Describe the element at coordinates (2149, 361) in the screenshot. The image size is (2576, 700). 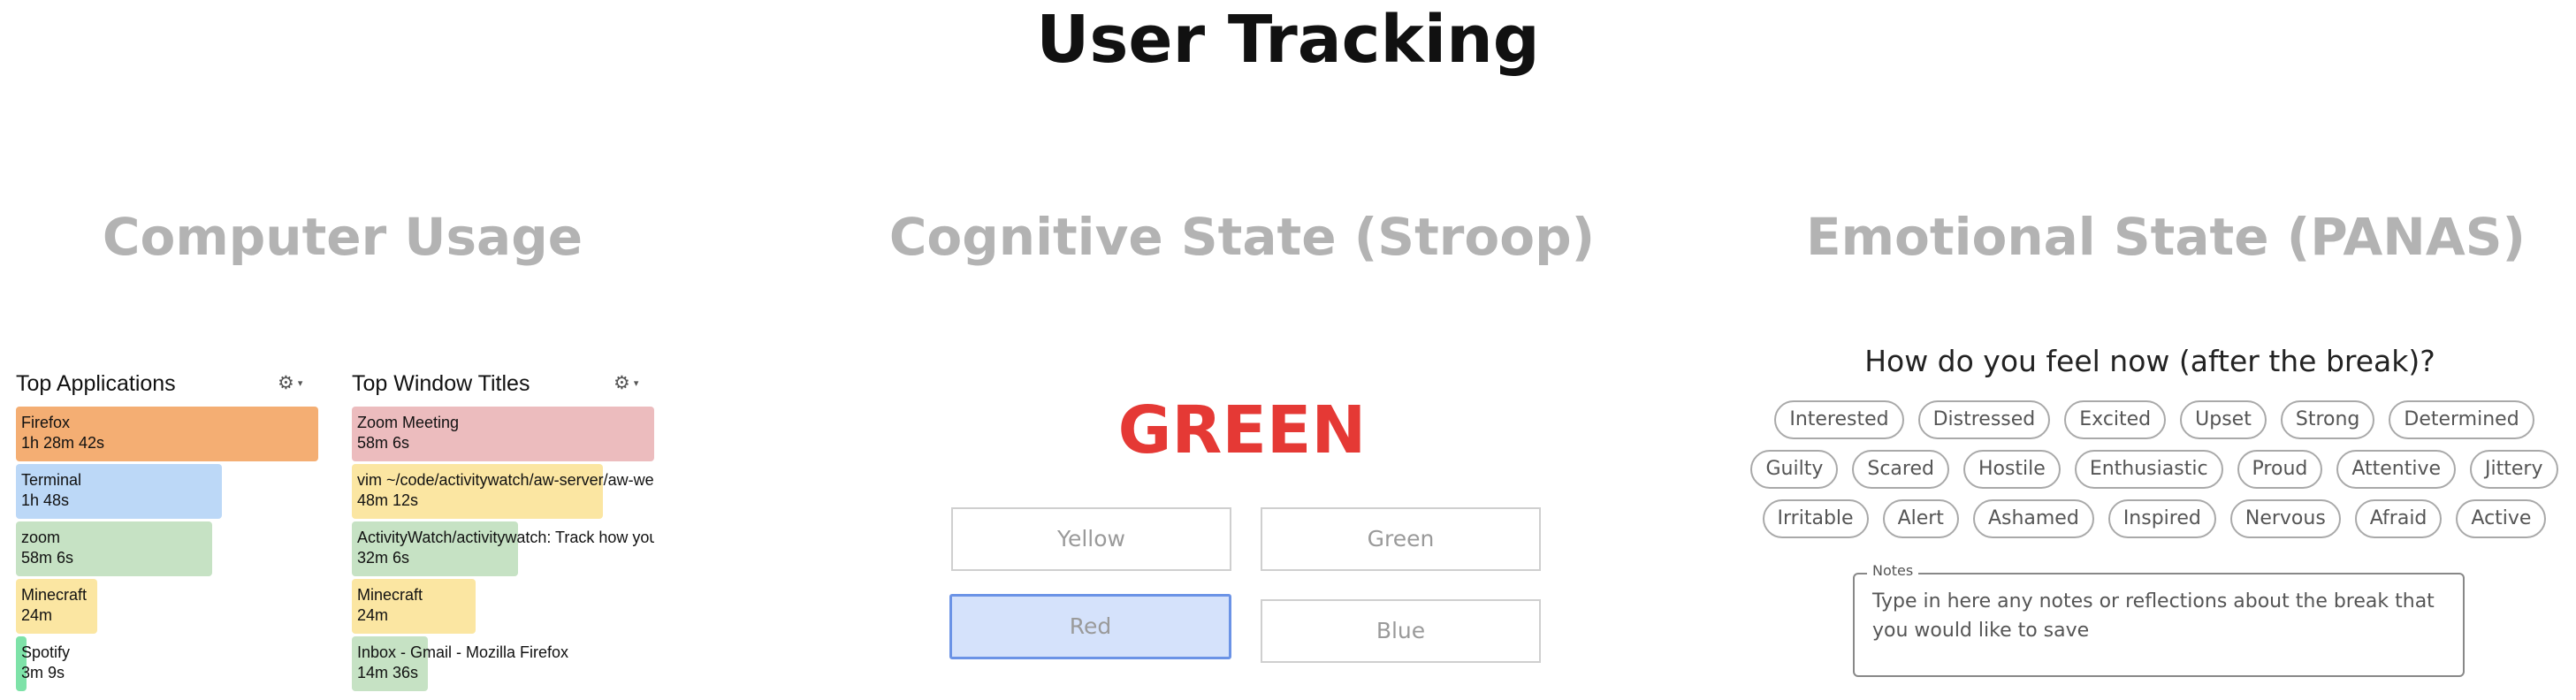
I see `panas-question: How do you feel now (after the break)?` at that location.